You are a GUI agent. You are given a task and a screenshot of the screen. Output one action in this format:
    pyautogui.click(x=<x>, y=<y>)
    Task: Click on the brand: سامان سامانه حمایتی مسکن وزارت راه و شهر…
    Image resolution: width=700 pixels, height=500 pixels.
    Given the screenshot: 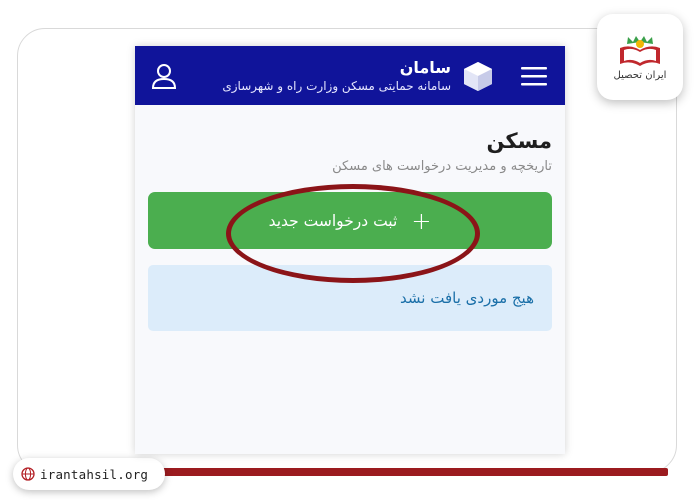 What is the action you would take?
    pyautogui.click(x=384, y=75)
    